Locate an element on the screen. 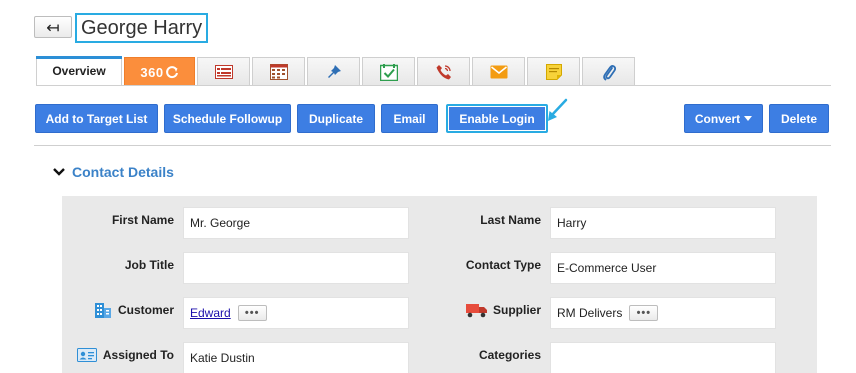  job-title-field is located at coordinates (296, 268).